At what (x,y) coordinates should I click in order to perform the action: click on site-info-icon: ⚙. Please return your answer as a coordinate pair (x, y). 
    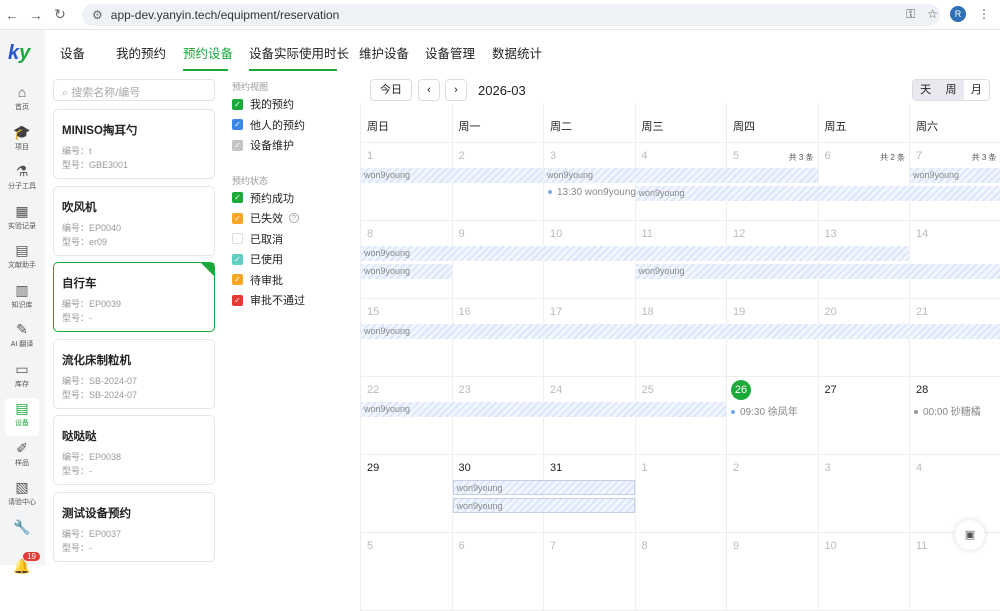
    Looking at the image, I should click on (97, 15).